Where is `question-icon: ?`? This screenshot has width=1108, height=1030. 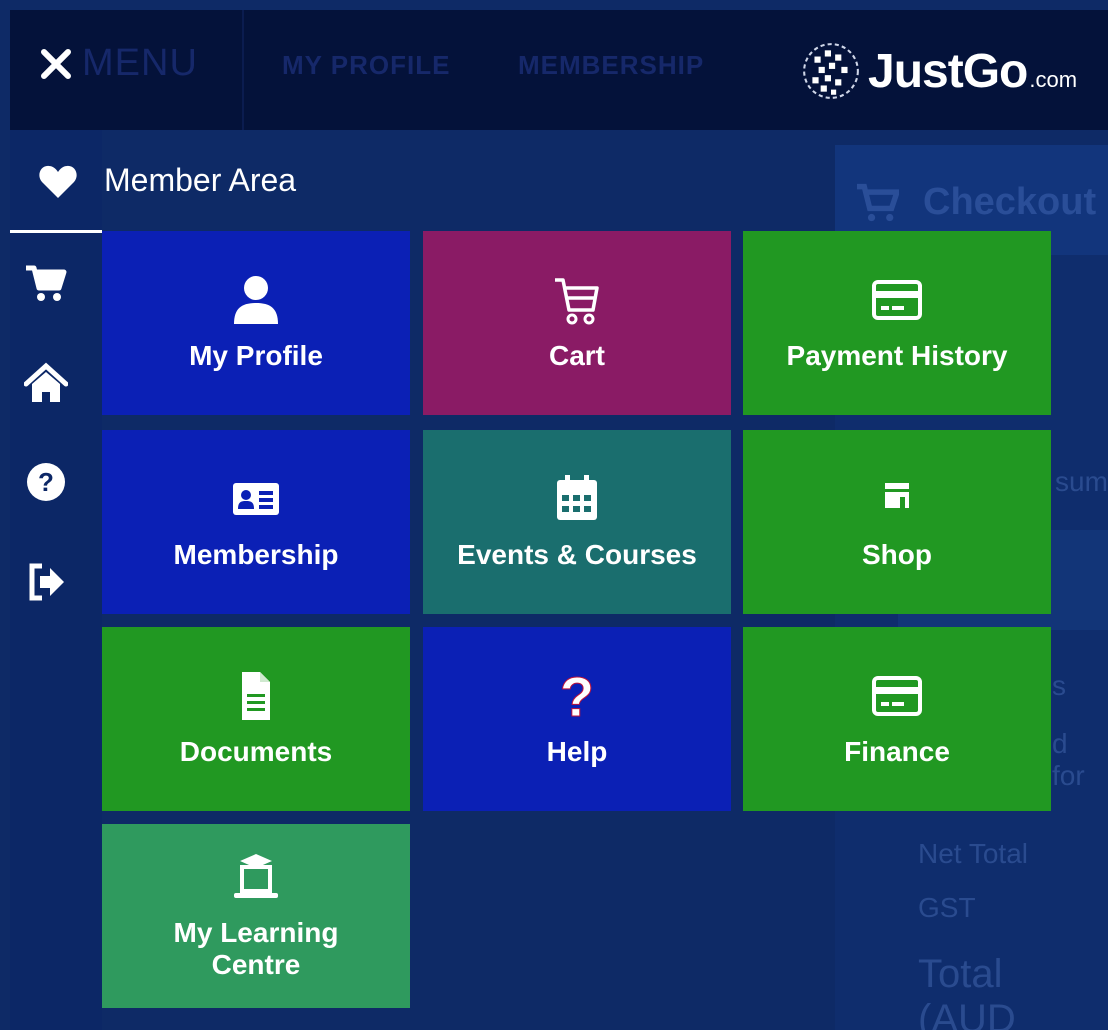
question-icon: ? is located at coordinates (576, 696).